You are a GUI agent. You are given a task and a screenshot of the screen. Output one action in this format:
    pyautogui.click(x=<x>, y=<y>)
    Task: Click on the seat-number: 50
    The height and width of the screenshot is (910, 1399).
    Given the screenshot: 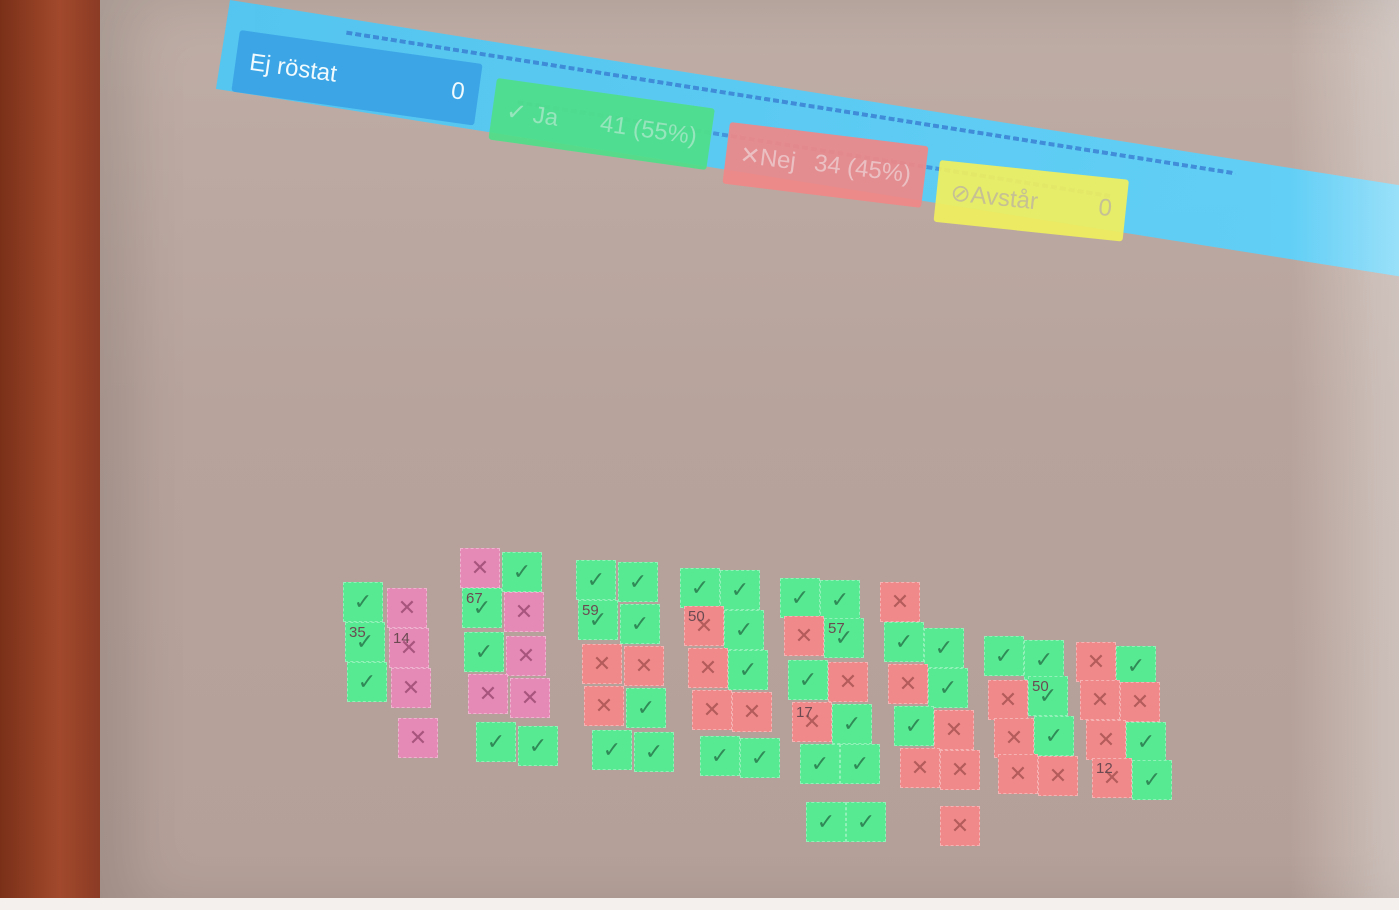 What is the action you would take?
    pyautogui.click(x=696, y=616)
    